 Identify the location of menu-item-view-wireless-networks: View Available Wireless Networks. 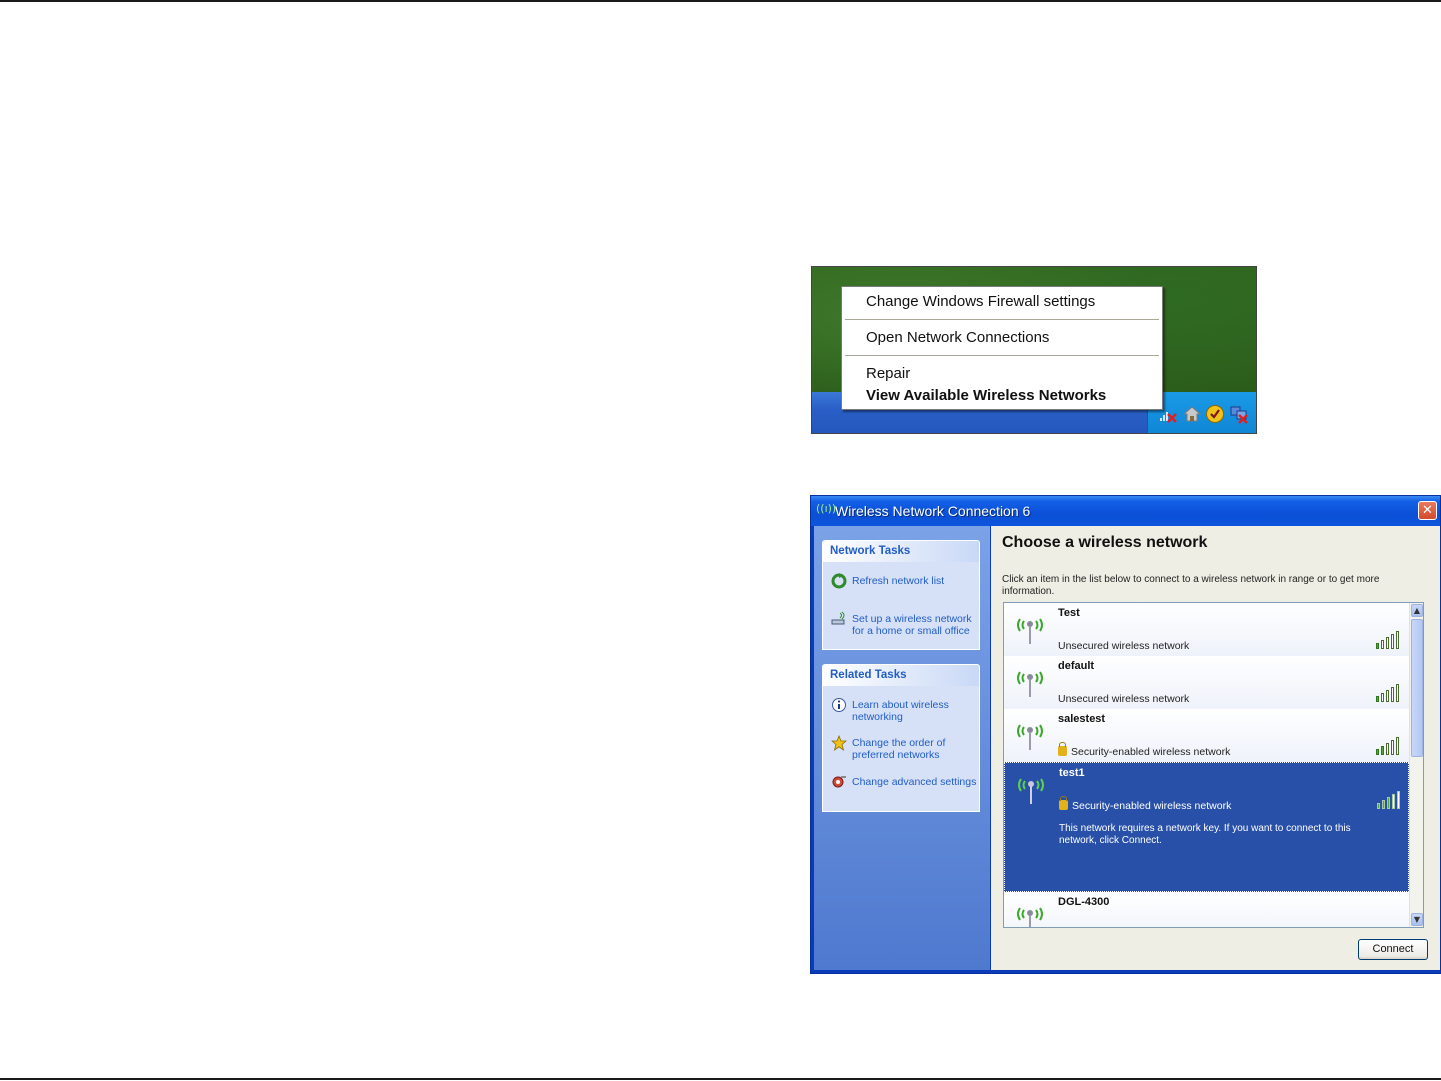
(986, 395).